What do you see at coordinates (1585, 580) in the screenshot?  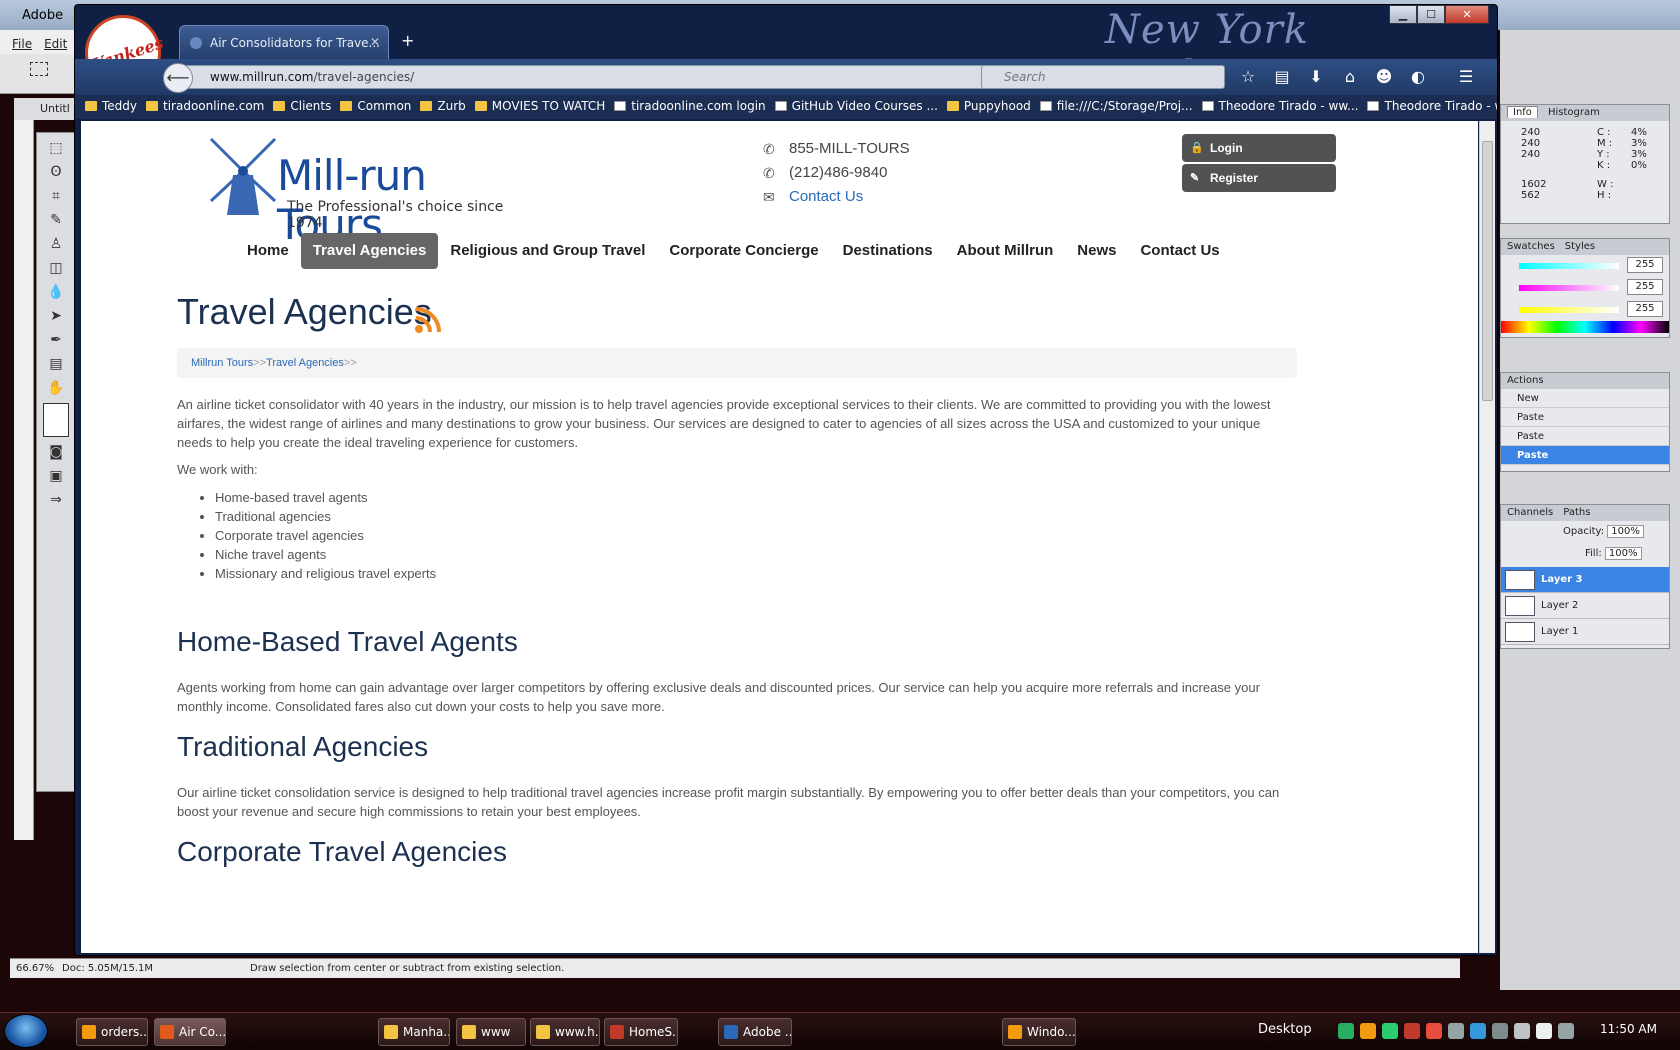 I see `layer-row: Layer 3` at bounding box center [1585, 580].